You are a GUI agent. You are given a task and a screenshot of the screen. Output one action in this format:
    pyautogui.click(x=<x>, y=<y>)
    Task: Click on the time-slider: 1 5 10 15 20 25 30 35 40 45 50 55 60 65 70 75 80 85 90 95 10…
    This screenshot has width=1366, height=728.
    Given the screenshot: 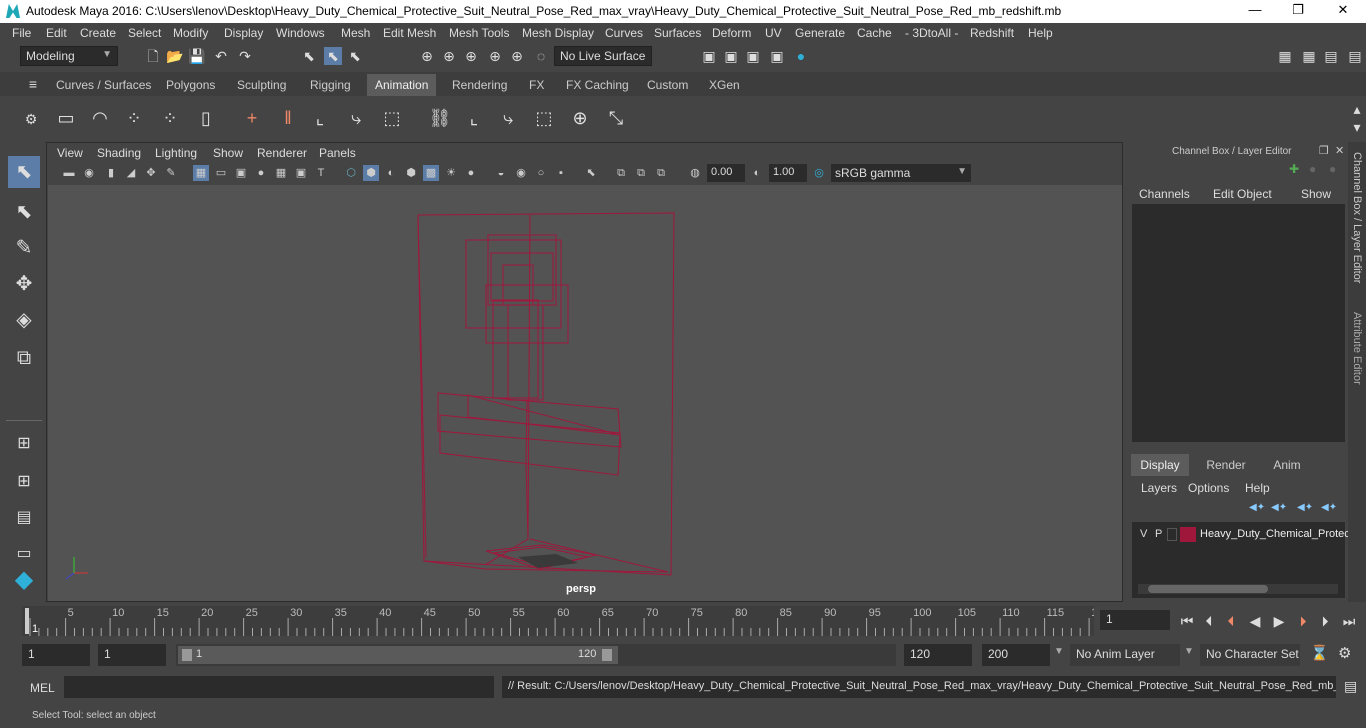 What is the action you would take?
    pyautogui.click(x=683, y=621)
    